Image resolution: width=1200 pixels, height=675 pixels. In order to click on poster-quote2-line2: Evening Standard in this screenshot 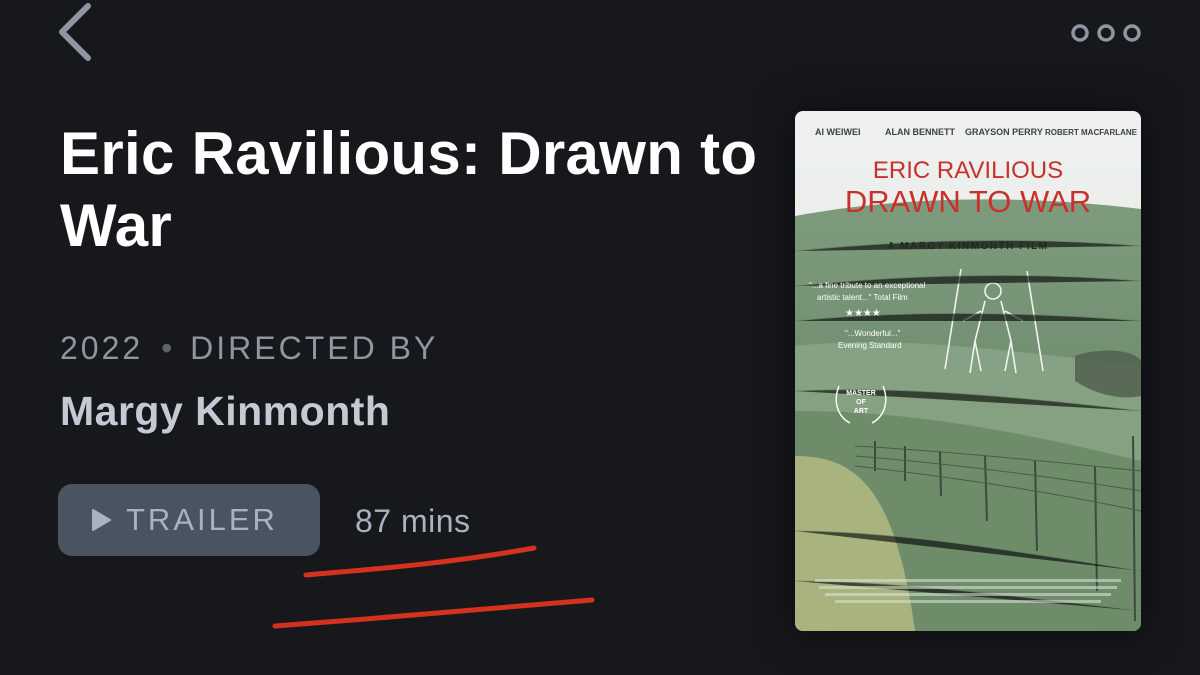, I will do `click(870, 345)`.